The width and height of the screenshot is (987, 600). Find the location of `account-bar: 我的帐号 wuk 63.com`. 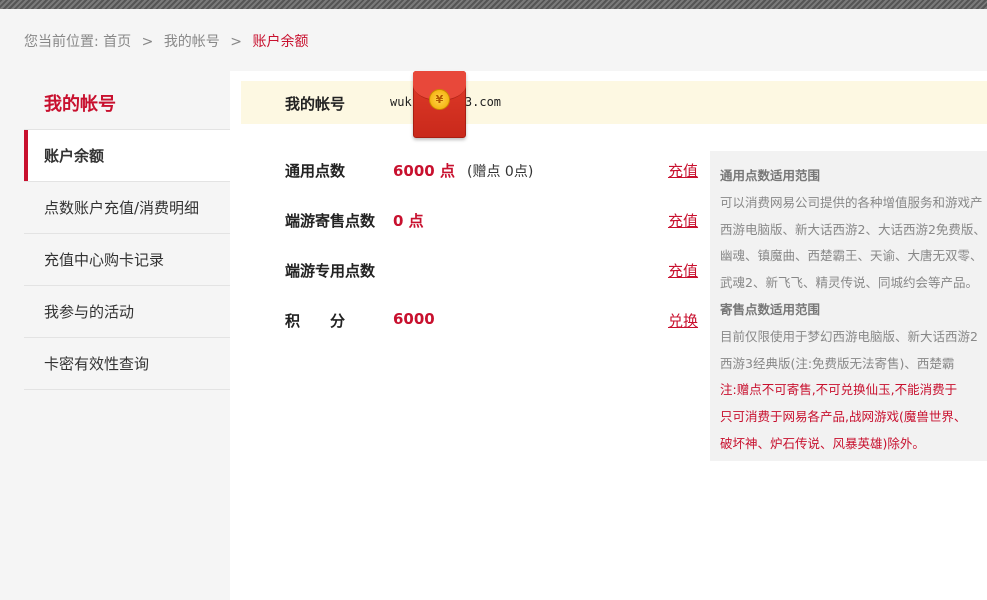

account-bar: 我的帐号 wuk 63.com is located at coordinates (614, 102).